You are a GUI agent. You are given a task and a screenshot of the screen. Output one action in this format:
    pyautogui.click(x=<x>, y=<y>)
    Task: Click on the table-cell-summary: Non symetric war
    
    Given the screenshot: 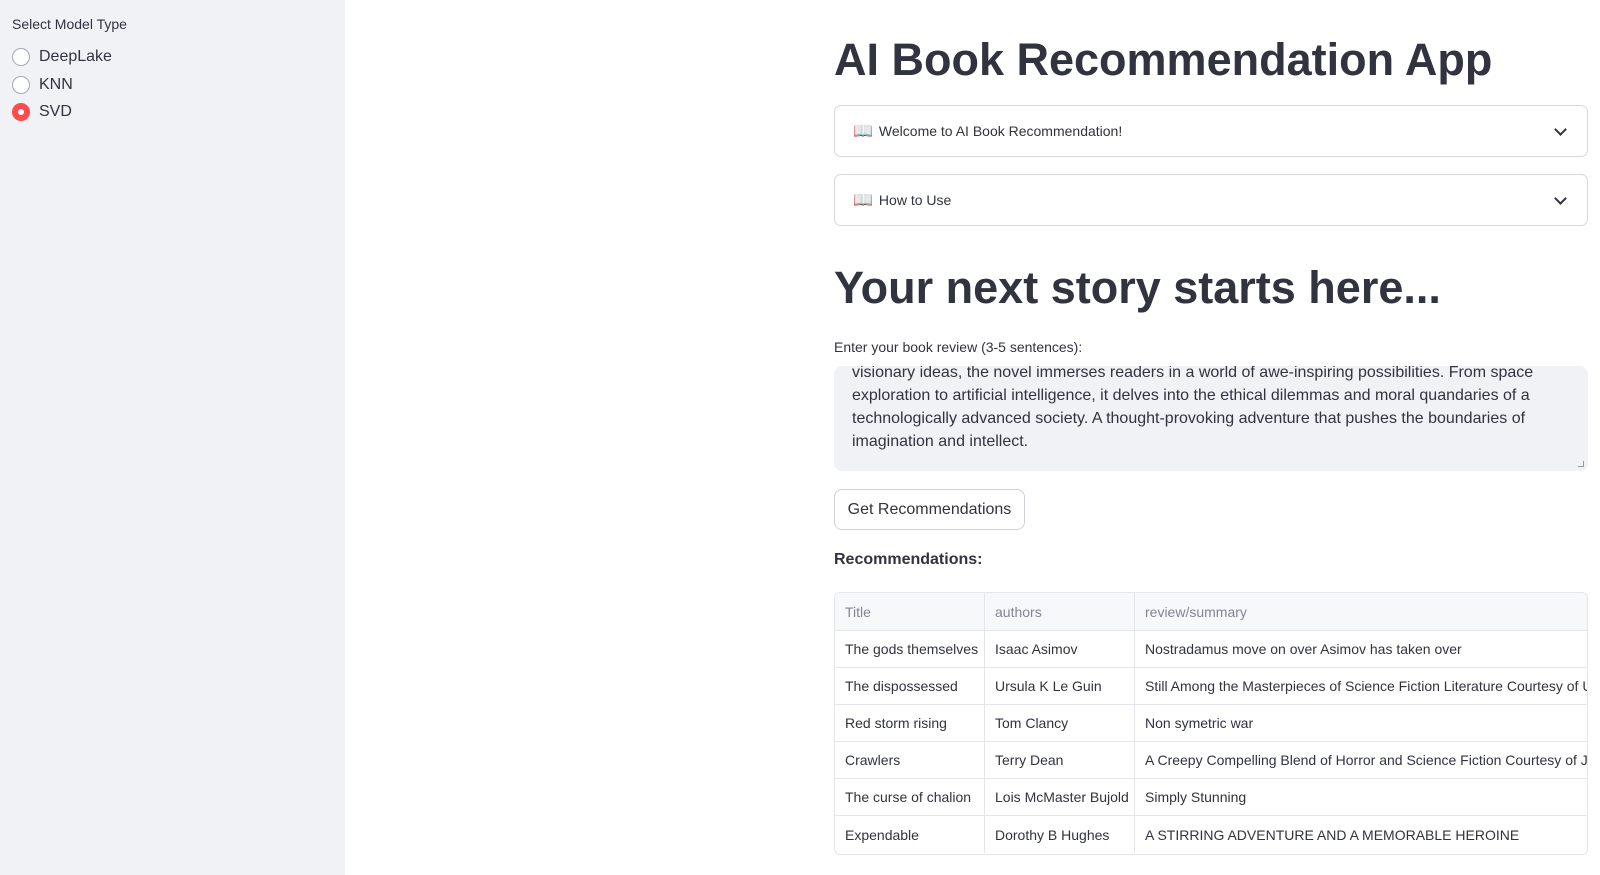 What is the action you would take?
    pyautogui.click(x=1199, y=723)
    